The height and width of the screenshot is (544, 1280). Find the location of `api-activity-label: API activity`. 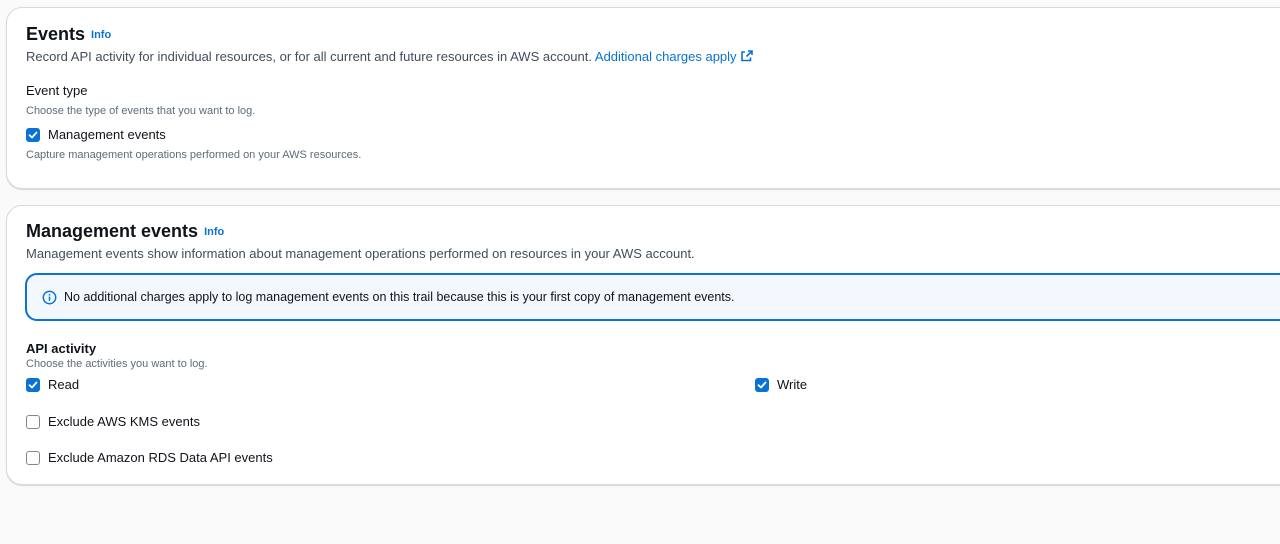

api-activity-label: API activity is located at coordinates (61, 348).